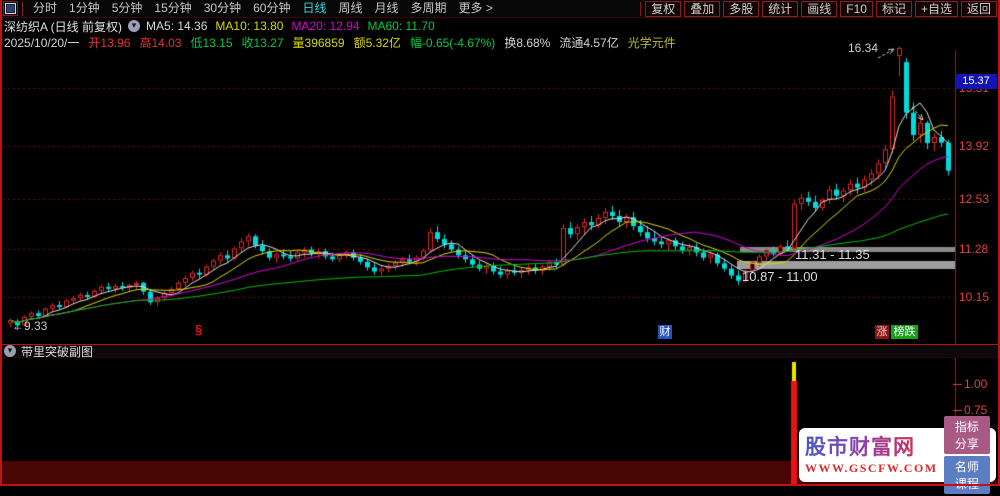  I want to click on info-segment: 量396859, so click(318, 43).